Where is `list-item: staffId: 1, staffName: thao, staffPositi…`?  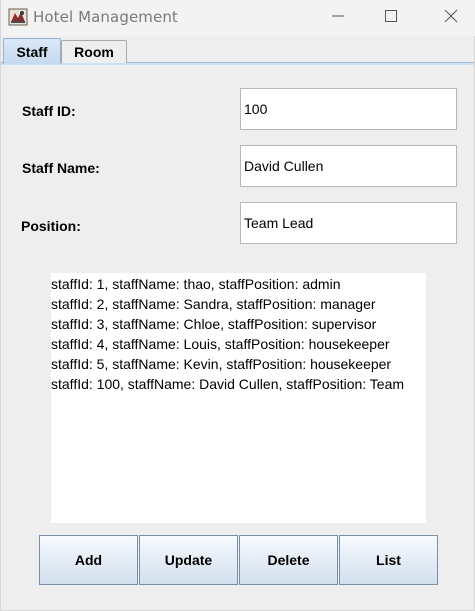
list-item: staffId: 1, staffName: thao, staffPositi… is located at coordinates (196, 284).